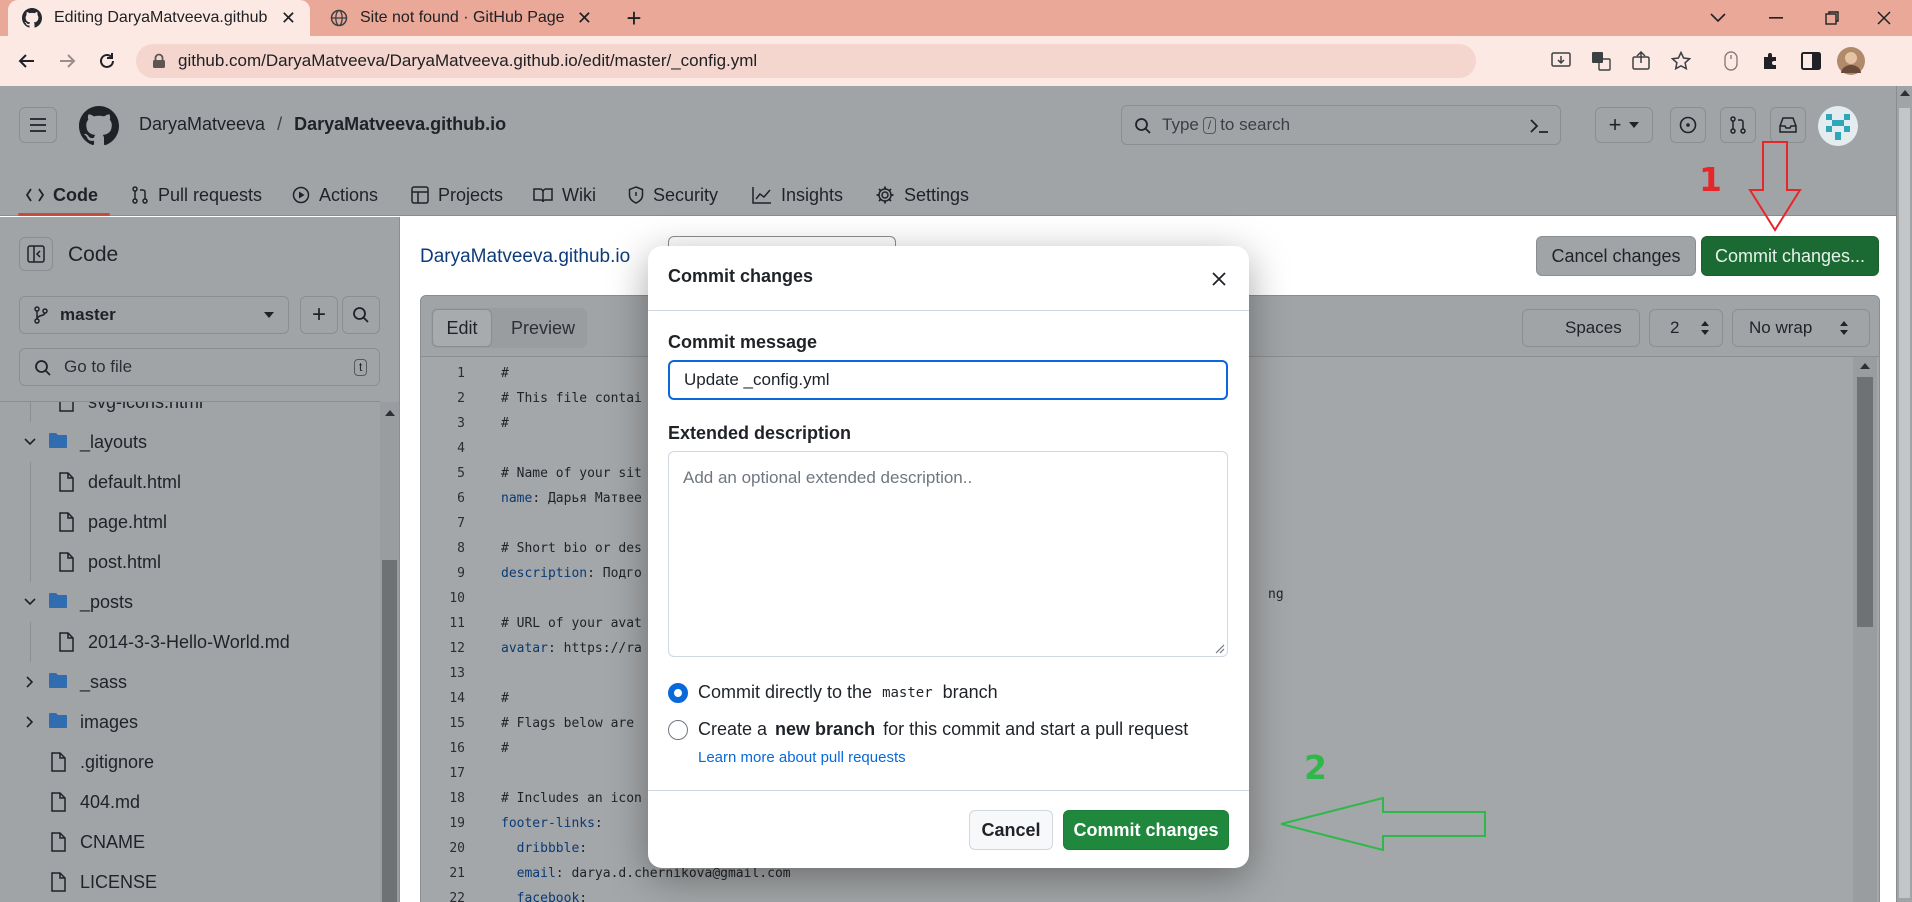 This screenshot has width=1912, height=902. What do you see at coordinates (99, 126) in the screenshot?
I see `github-logo-icon` at bounding box center [99, 126].